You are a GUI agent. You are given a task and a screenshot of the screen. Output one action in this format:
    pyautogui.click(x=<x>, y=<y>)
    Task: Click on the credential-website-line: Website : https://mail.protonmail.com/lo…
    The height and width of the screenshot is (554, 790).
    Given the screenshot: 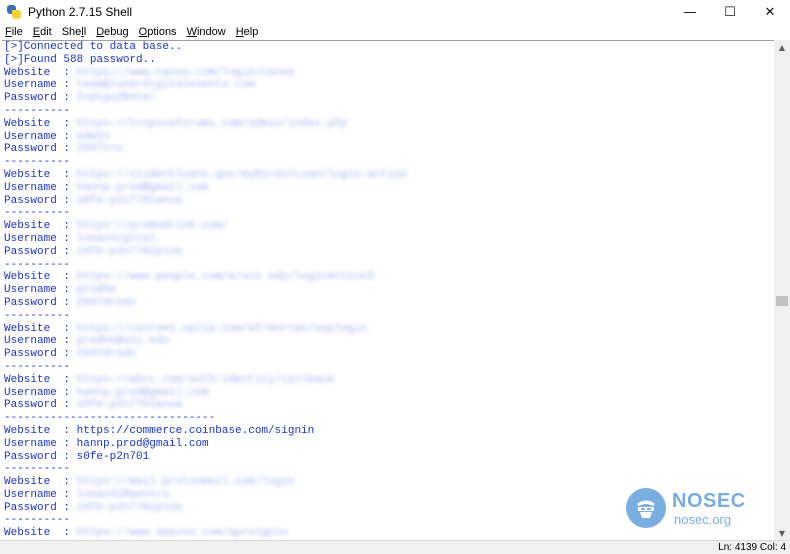 What is the action you would take?
    pyautogui.click(x=388, y=482)
    